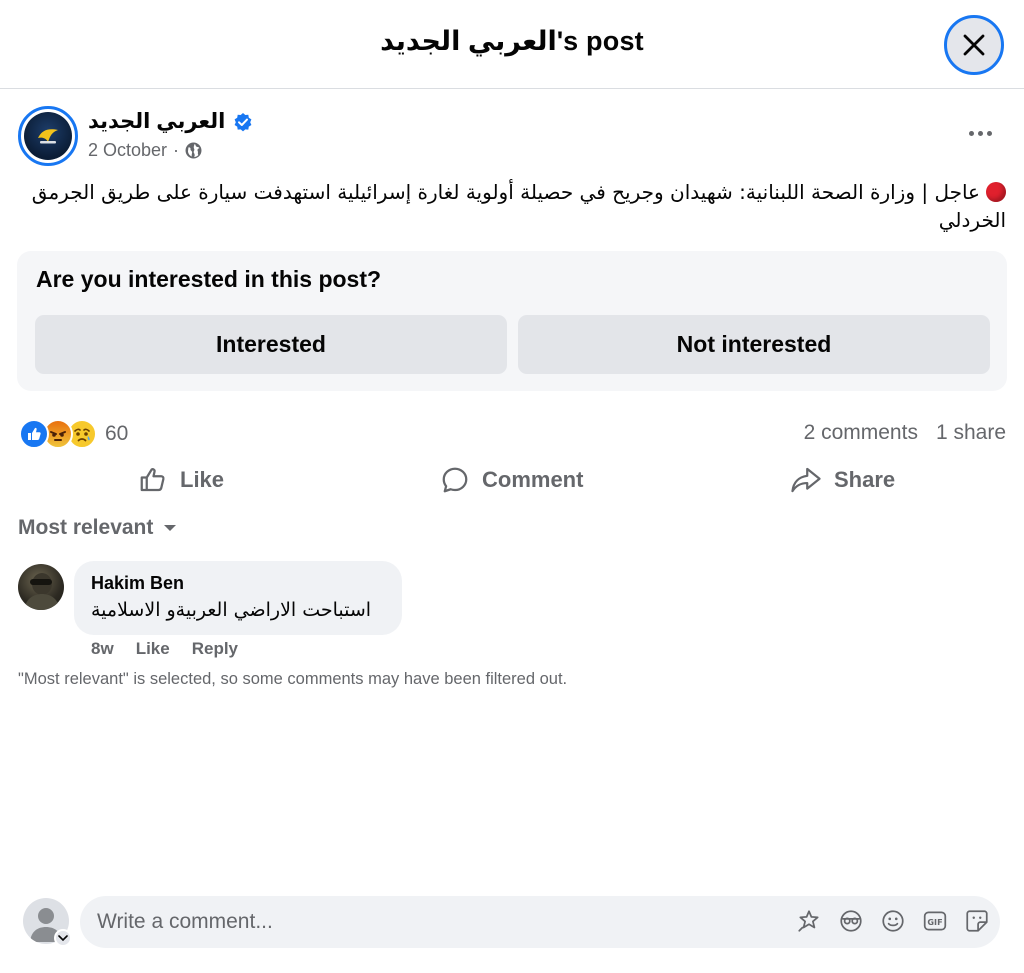 The width and height of the screenshot is (1024, 973). I want to click on post-meta: 2 October ·, so click(145, 150).